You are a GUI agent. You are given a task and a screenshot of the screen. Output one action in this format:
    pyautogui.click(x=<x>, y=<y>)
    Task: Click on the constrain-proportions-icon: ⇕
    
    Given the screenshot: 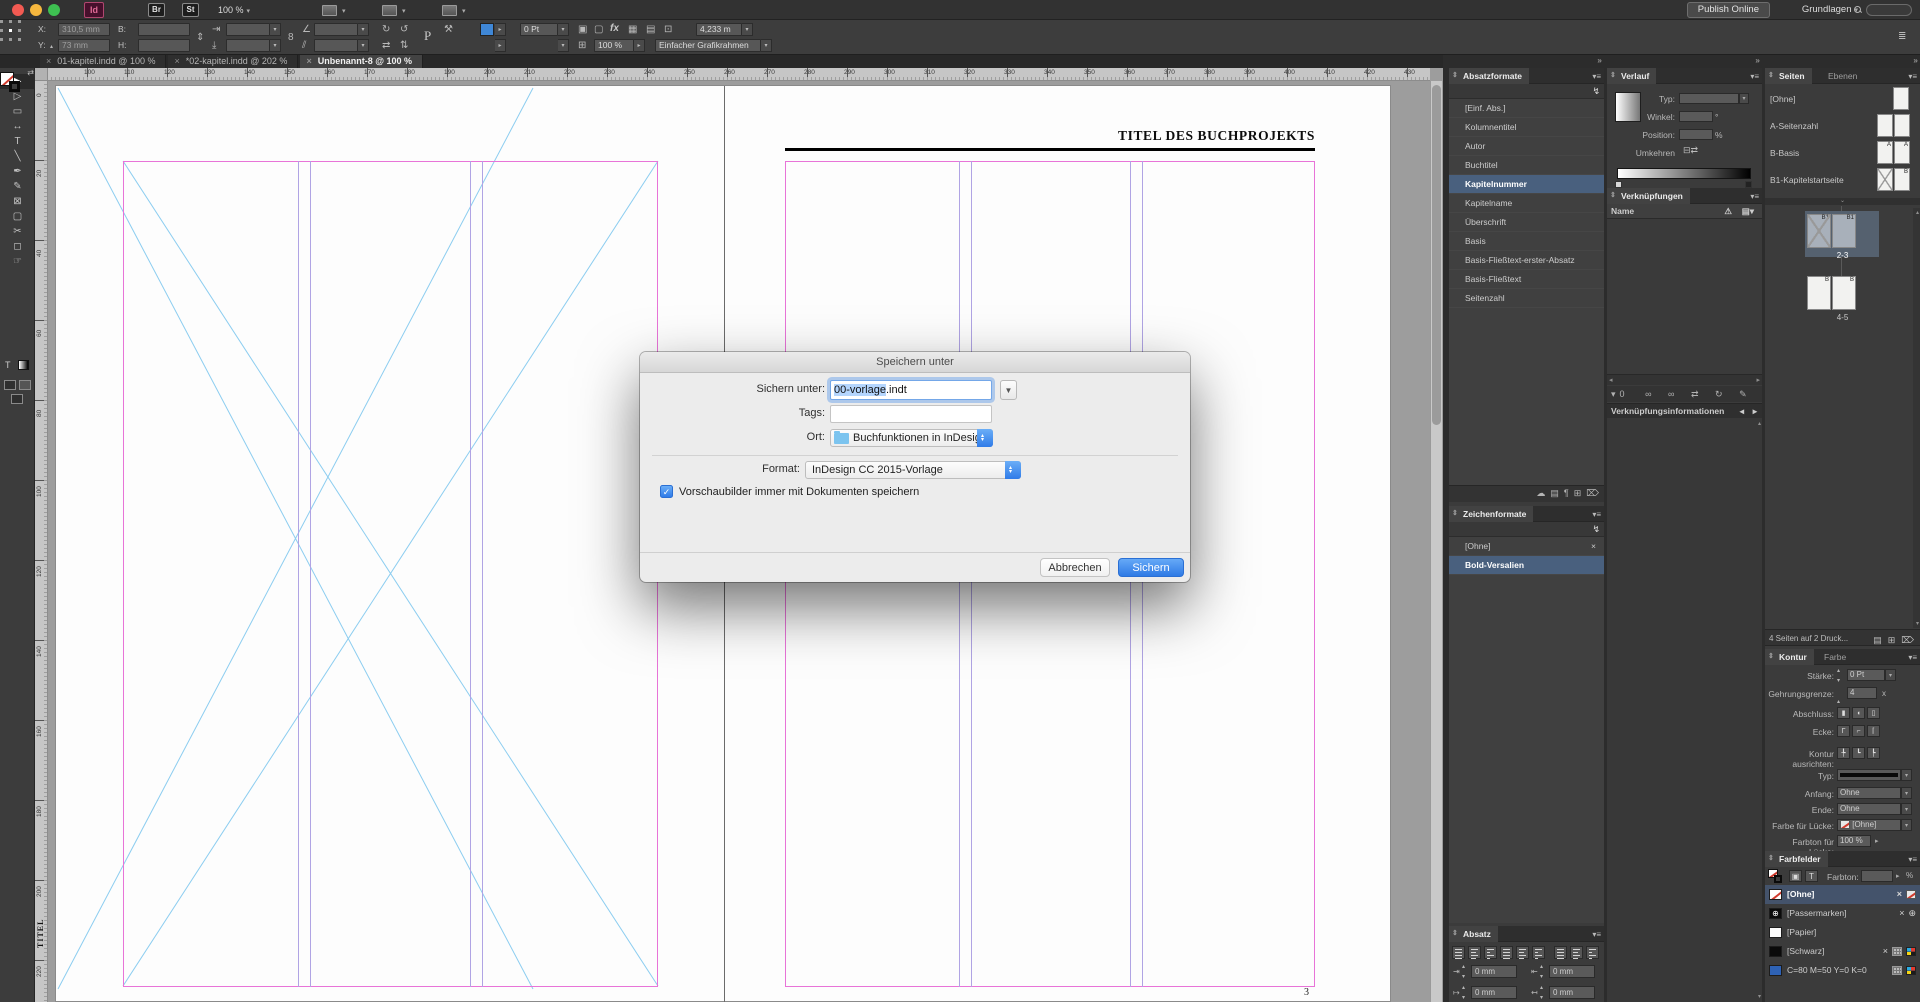 What is the action you would take?
    pyautogui.click(x=200, y=37)
    